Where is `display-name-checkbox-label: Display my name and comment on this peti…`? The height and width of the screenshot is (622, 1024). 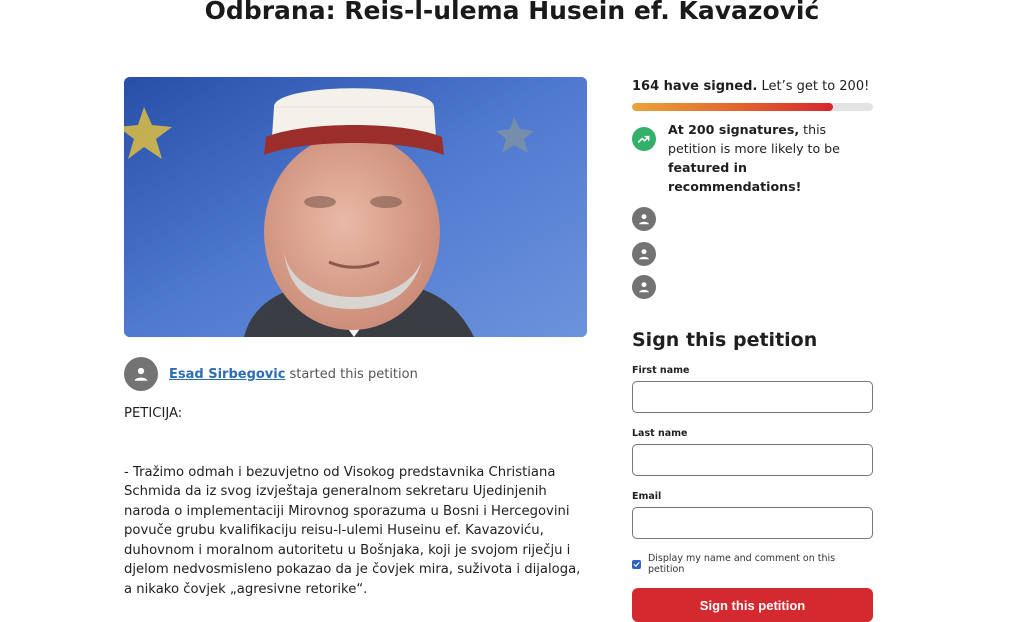
display-name-checkbox-label: Display my name and comment on this peti… is located at coordinates (741, 564).